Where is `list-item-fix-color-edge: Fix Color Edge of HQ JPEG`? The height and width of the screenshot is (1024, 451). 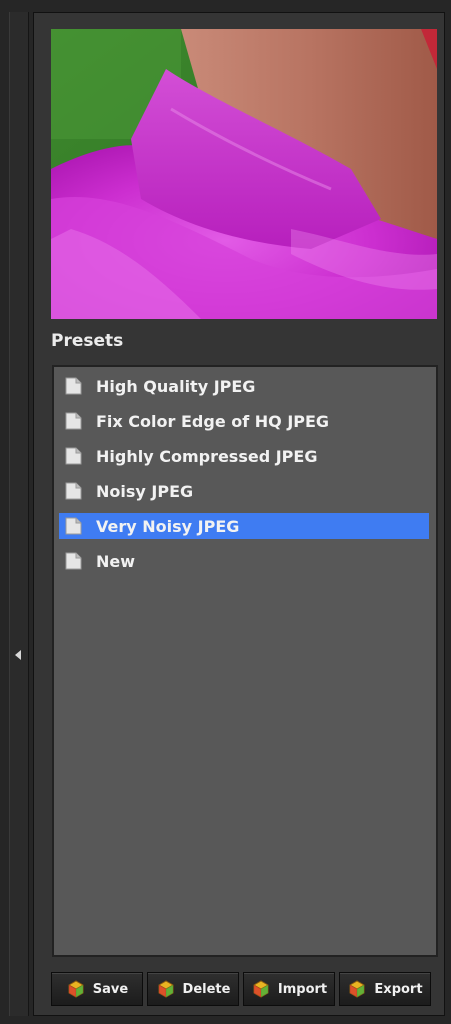 list-item-fix-color-edge: Fix Color Edge of HQ JPEG is located at coordinates (244, 421).